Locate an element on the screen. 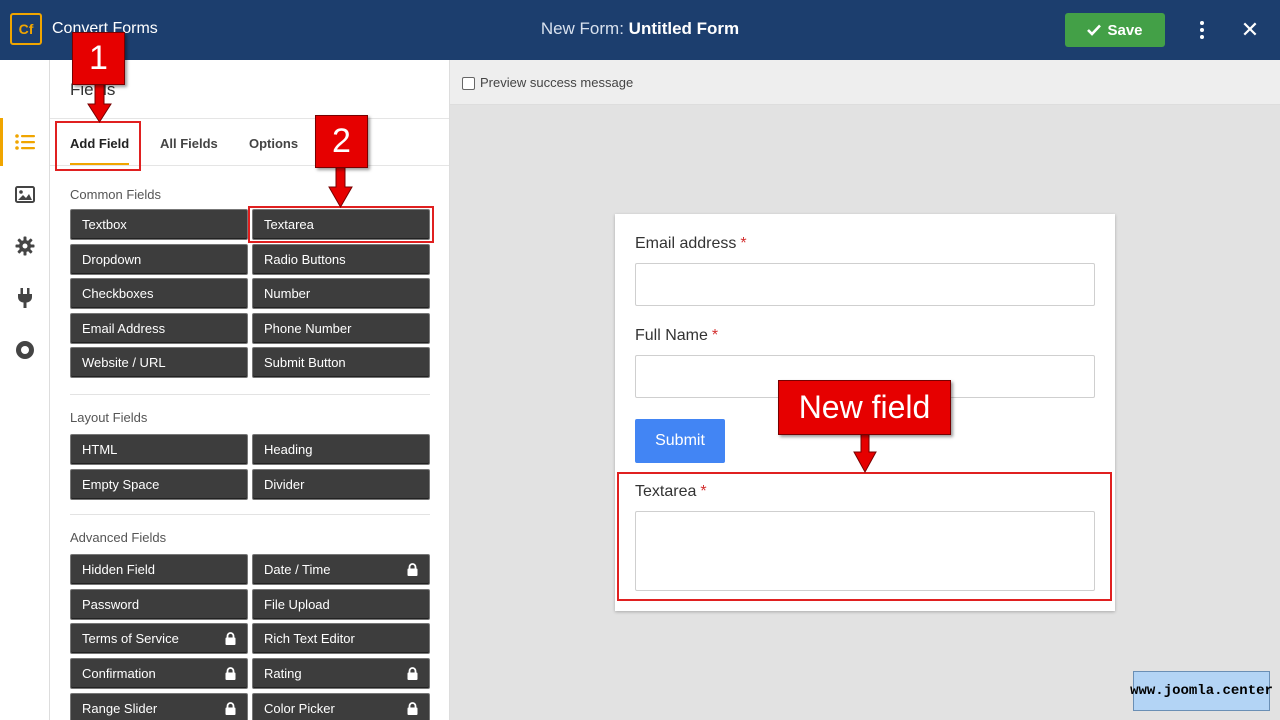  field-button-label: Range Slider is located at coordinates (120, 708).